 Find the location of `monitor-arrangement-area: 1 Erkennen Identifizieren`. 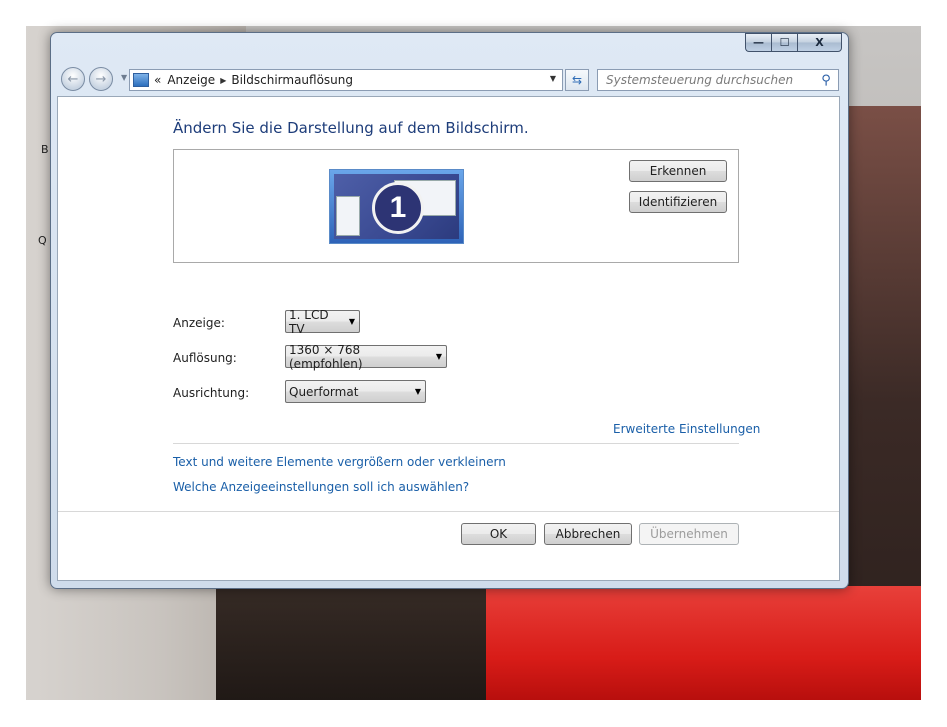

monitor-arrangement-area: 1 Erkennen Identifizieren is located at coordinates (456, 206).